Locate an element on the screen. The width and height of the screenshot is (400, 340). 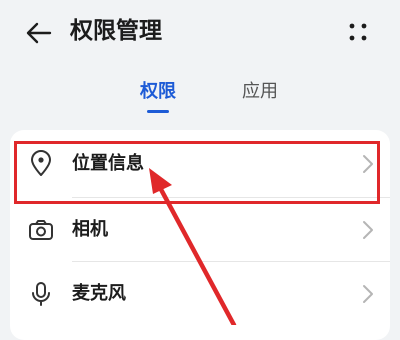
page-title: 权限管理 is located at coordinates (116, 31).